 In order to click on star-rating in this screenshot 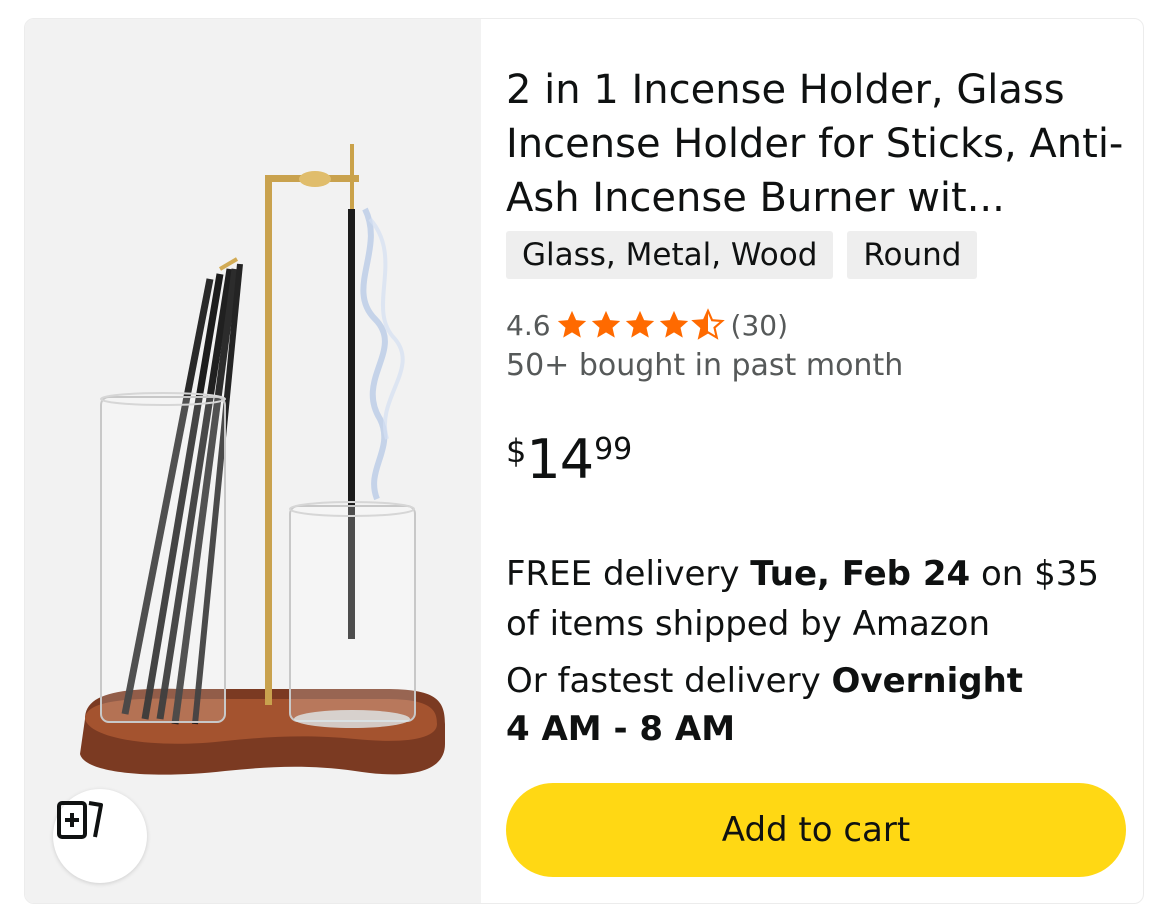, I will do `click(640, 325)`.